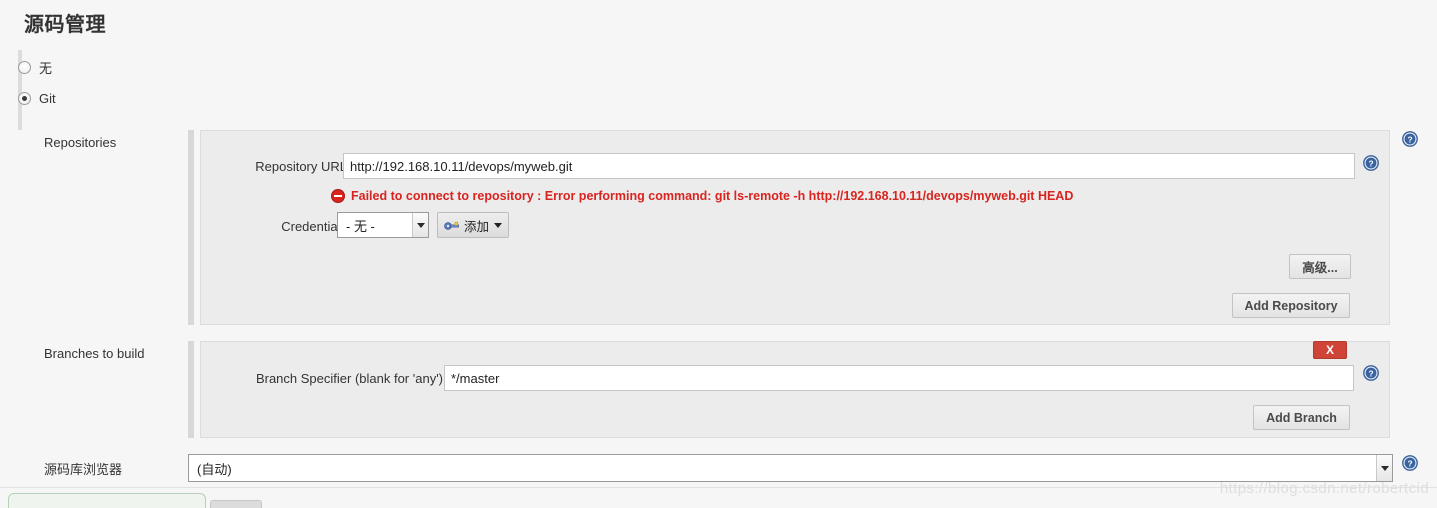 The height and width of the screenshot is (508, 1437). I want to click on credentials-label: Credentials, so click(314, 226).